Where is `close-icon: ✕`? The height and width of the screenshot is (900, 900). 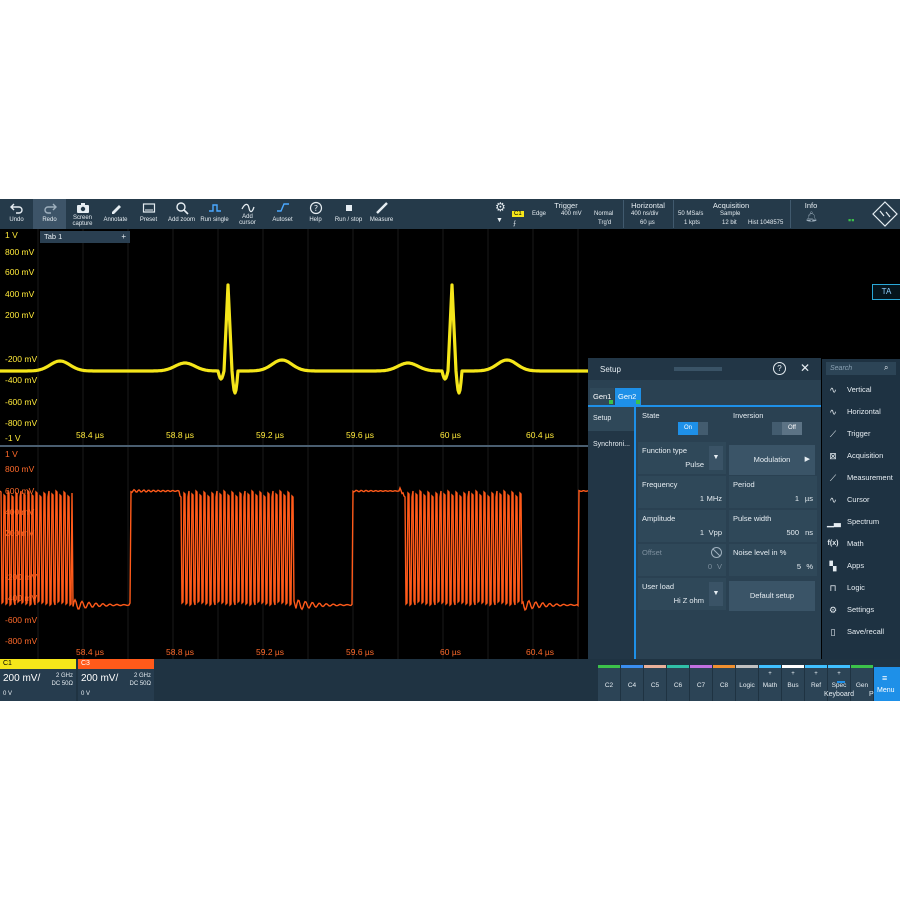
close-icon: ✕ is located at coordinates (805, 368).